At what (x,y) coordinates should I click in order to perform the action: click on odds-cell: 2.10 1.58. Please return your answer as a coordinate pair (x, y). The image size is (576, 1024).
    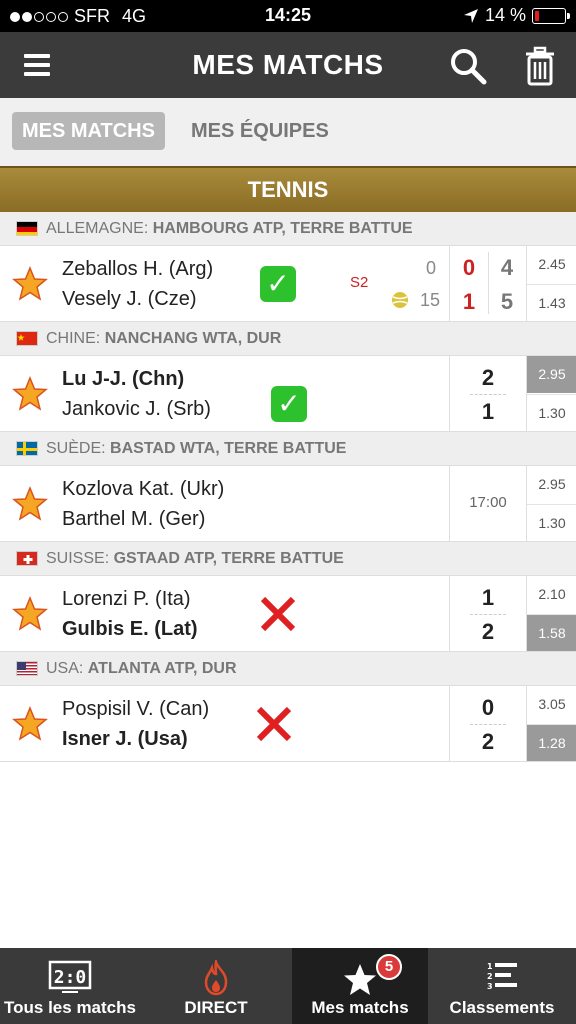
    Looking at the image, I should click on (551, 613).